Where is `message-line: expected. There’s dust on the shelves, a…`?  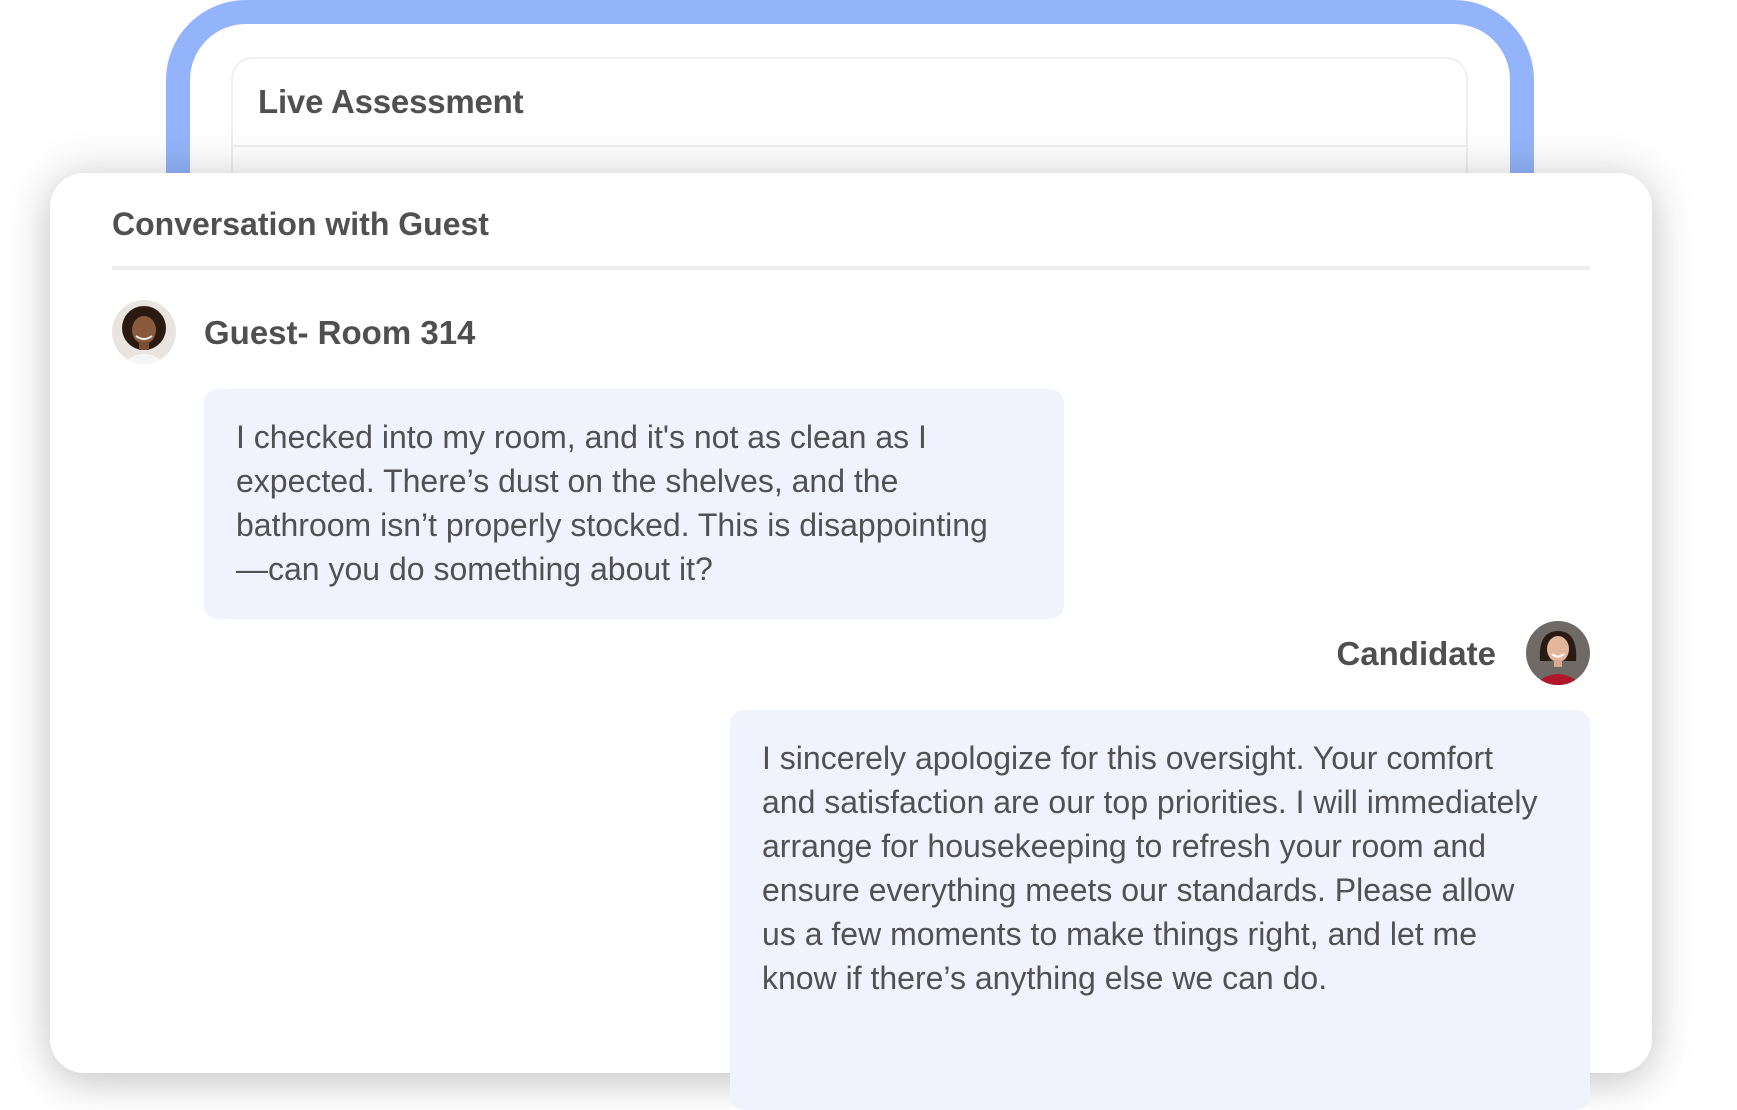 message-line: expected. There’s dust on the shelves, a… is located at coordinates (567, 481).